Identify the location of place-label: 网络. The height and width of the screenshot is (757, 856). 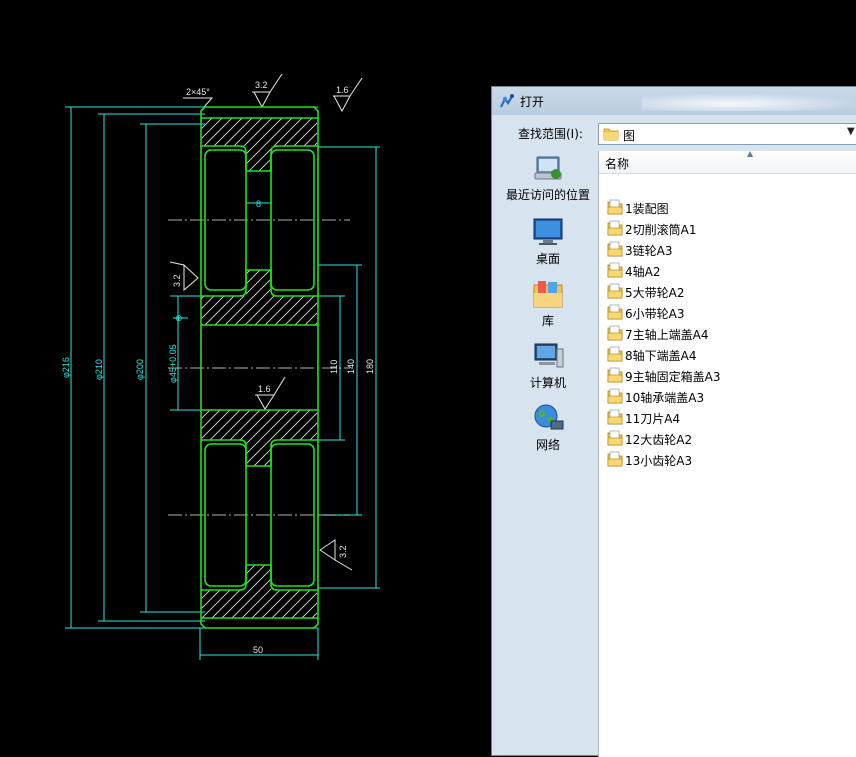
(547, 445).